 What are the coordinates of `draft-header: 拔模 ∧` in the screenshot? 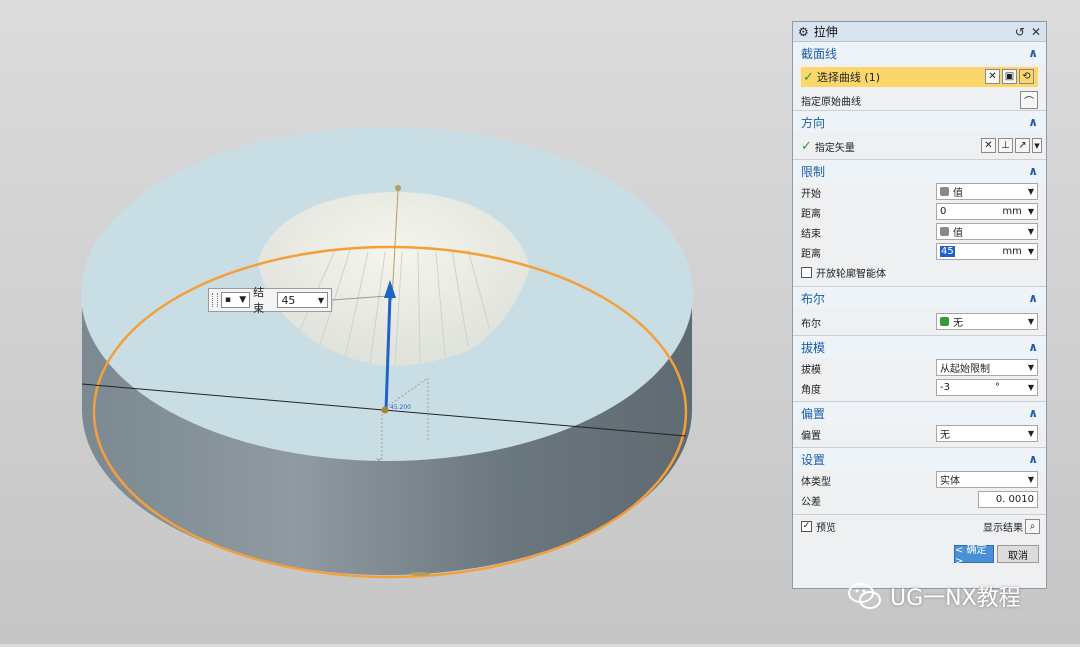 It's located at (919, 347).